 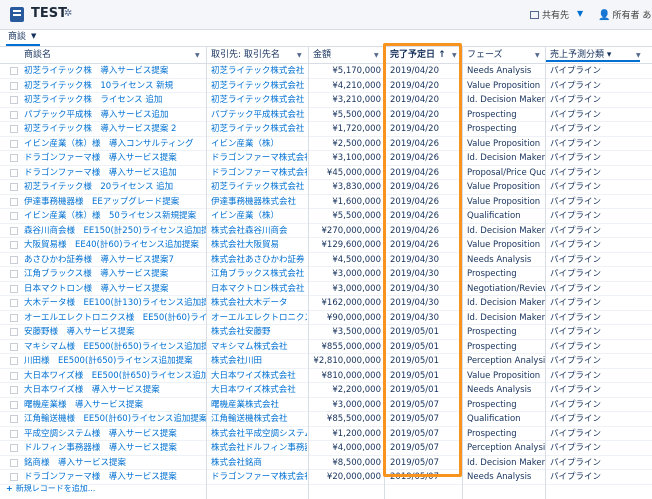 What do you see at coordinates (625, 14) in the screenshot?
I see `owner-field: 👤所有者 あな` at bounding box center [625, 14].